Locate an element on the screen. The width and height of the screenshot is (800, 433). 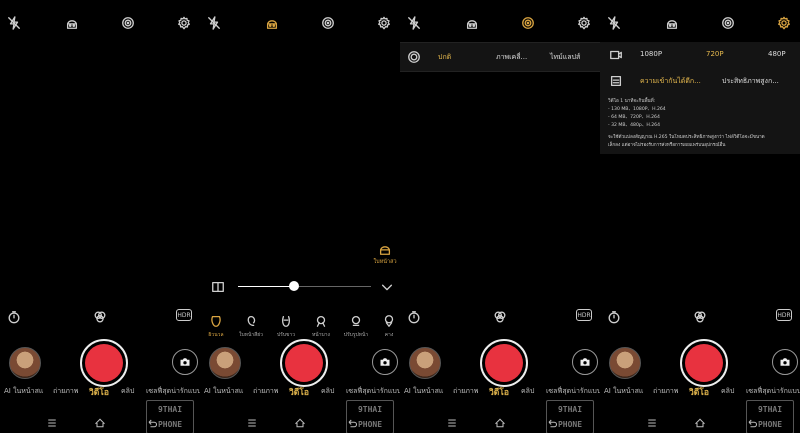
live-photo-menu: ปกติ ภาพเคลื่... ไทม์แลปส์ is located at coordinates (500, 57).